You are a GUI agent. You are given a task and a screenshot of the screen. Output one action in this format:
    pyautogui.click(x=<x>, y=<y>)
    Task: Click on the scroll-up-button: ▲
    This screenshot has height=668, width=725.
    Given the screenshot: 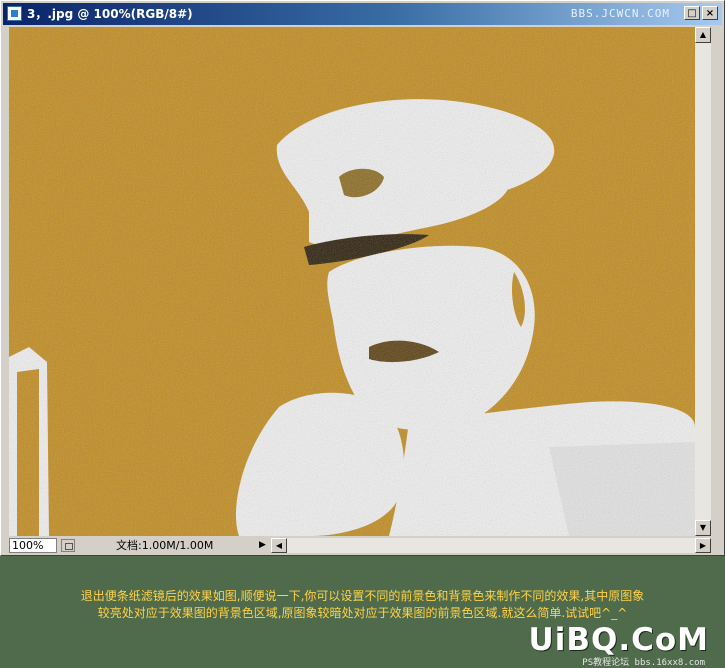 What is the action you would take?
    pyautogui.click(x=703, y=35)
    